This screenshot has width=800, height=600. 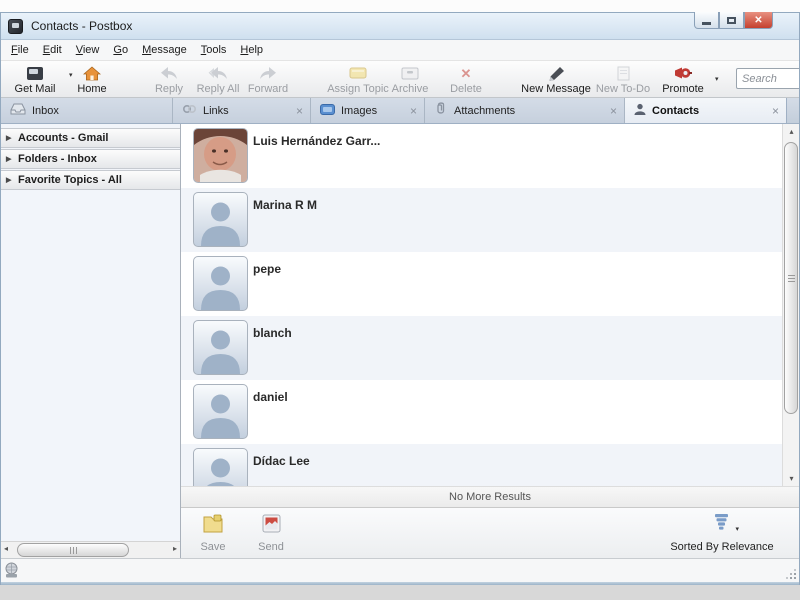 I want to click on close-button: ✕, so click(x=758, y=20).